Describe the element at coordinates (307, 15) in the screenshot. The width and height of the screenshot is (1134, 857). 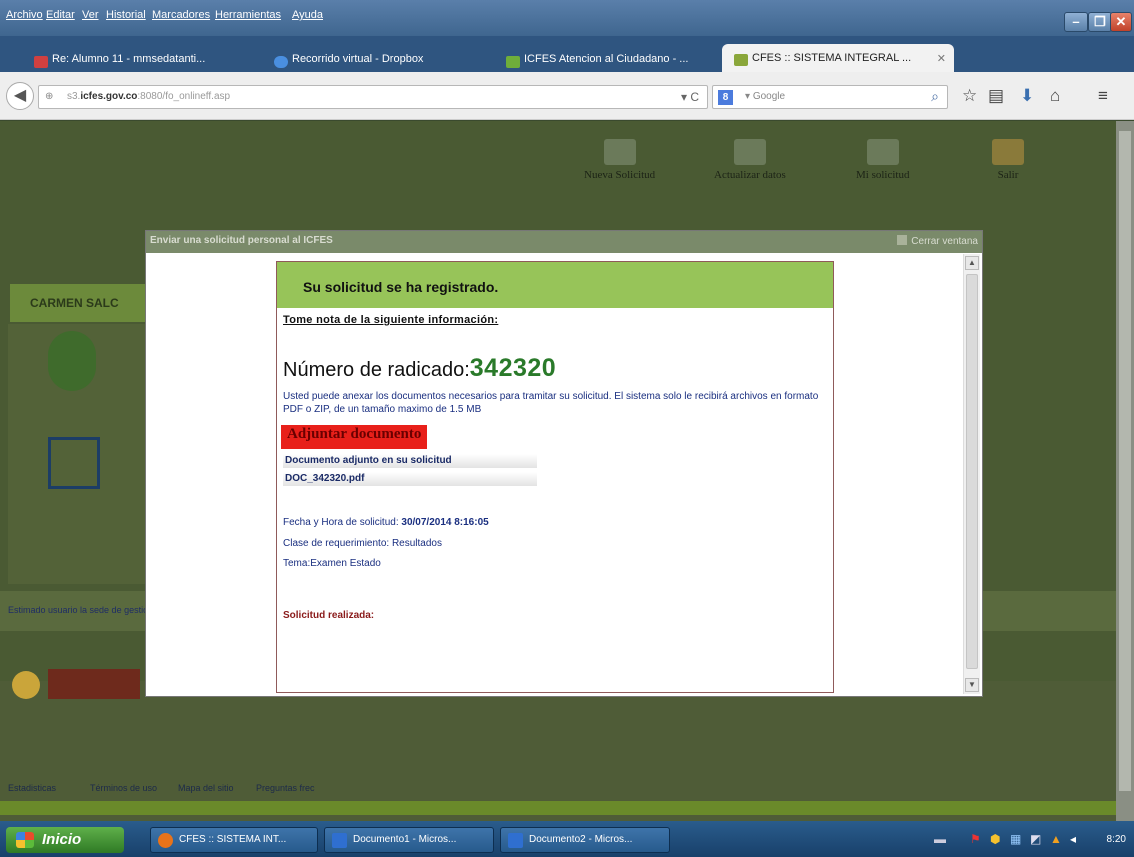
I see `menu-ayuda: Ayuda` at that location.